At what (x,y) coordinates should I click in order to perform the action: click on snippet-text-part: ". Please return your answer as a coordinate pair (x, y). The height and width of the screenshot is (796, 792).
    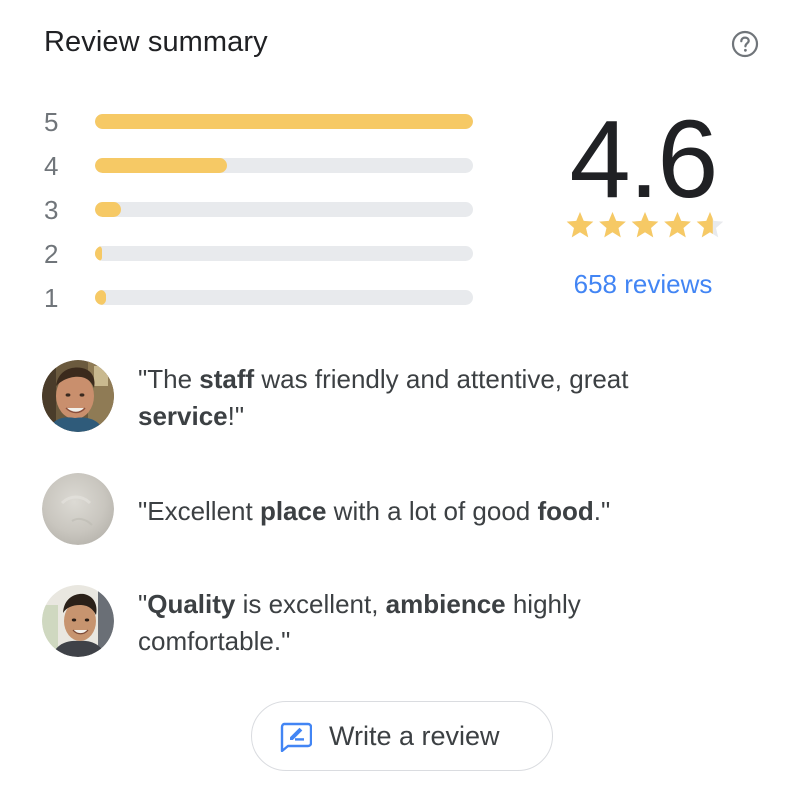
    Looking at the image, I should click on (143, 604).